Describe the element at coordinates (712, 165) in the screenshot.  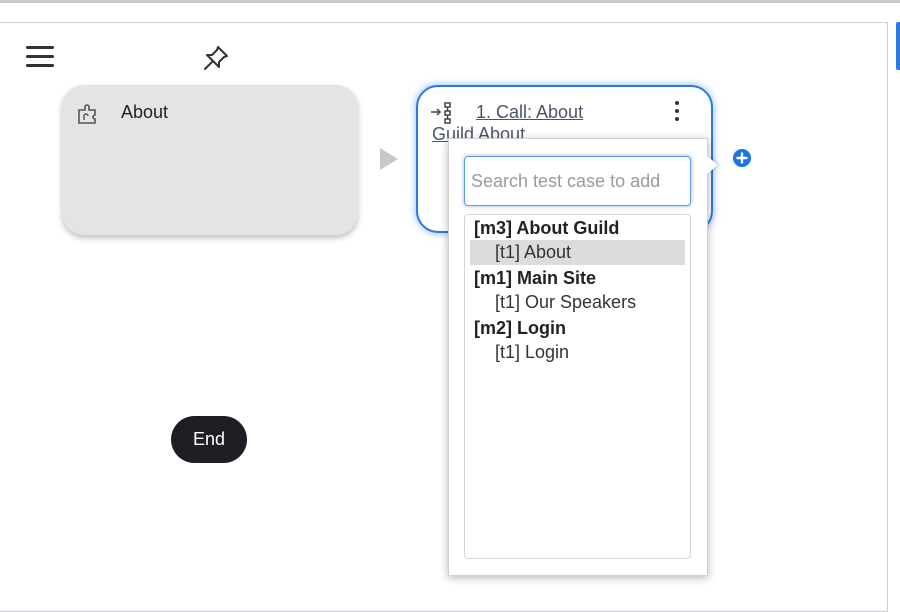
I see `popover-pointer` at that location.